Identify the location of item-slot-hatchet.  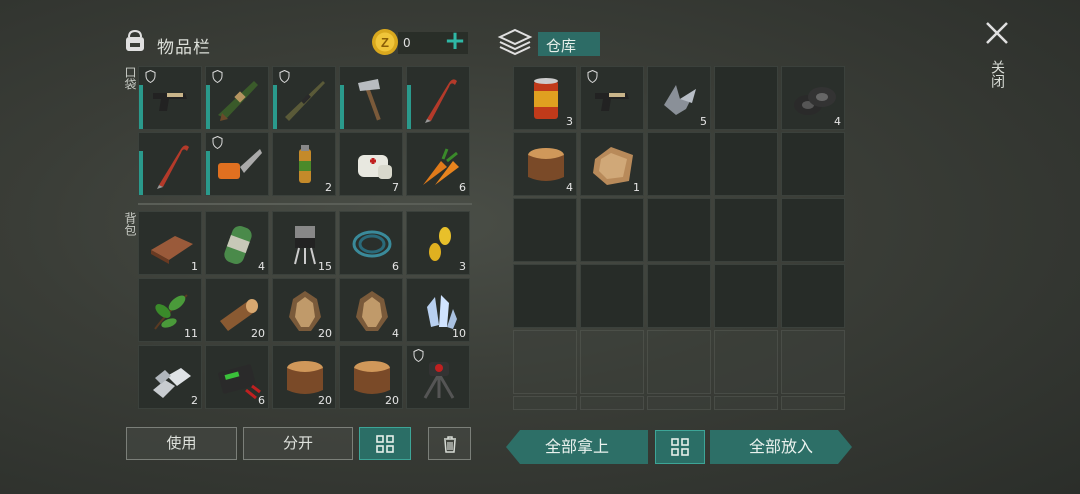
(371, 98).